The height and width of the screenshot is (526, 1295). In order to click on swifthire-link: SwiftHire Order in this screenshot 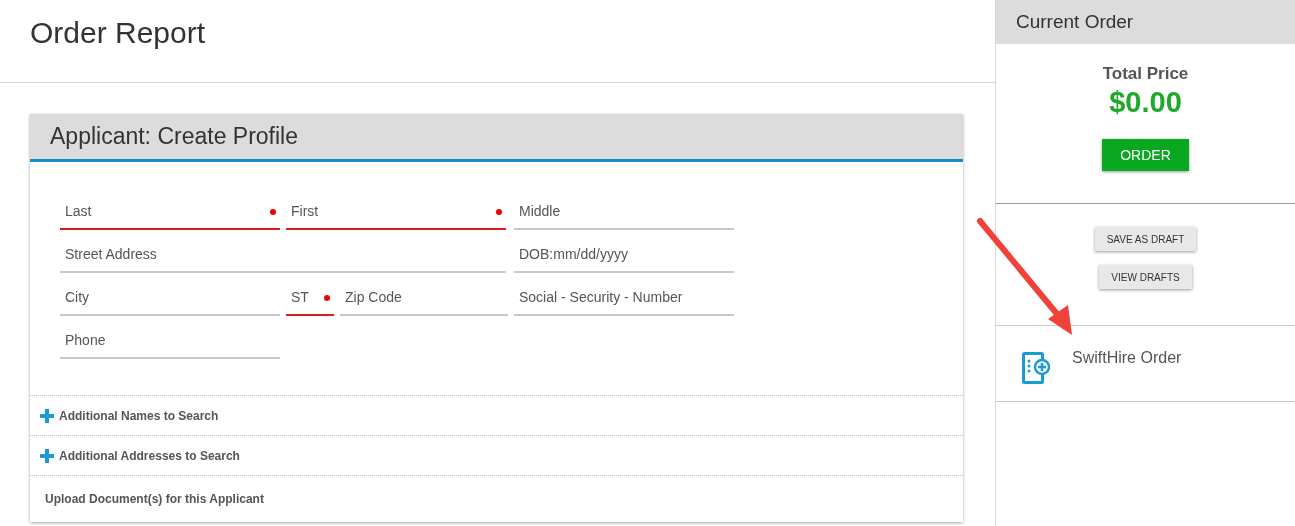, I will do `click(1127, 357)`.